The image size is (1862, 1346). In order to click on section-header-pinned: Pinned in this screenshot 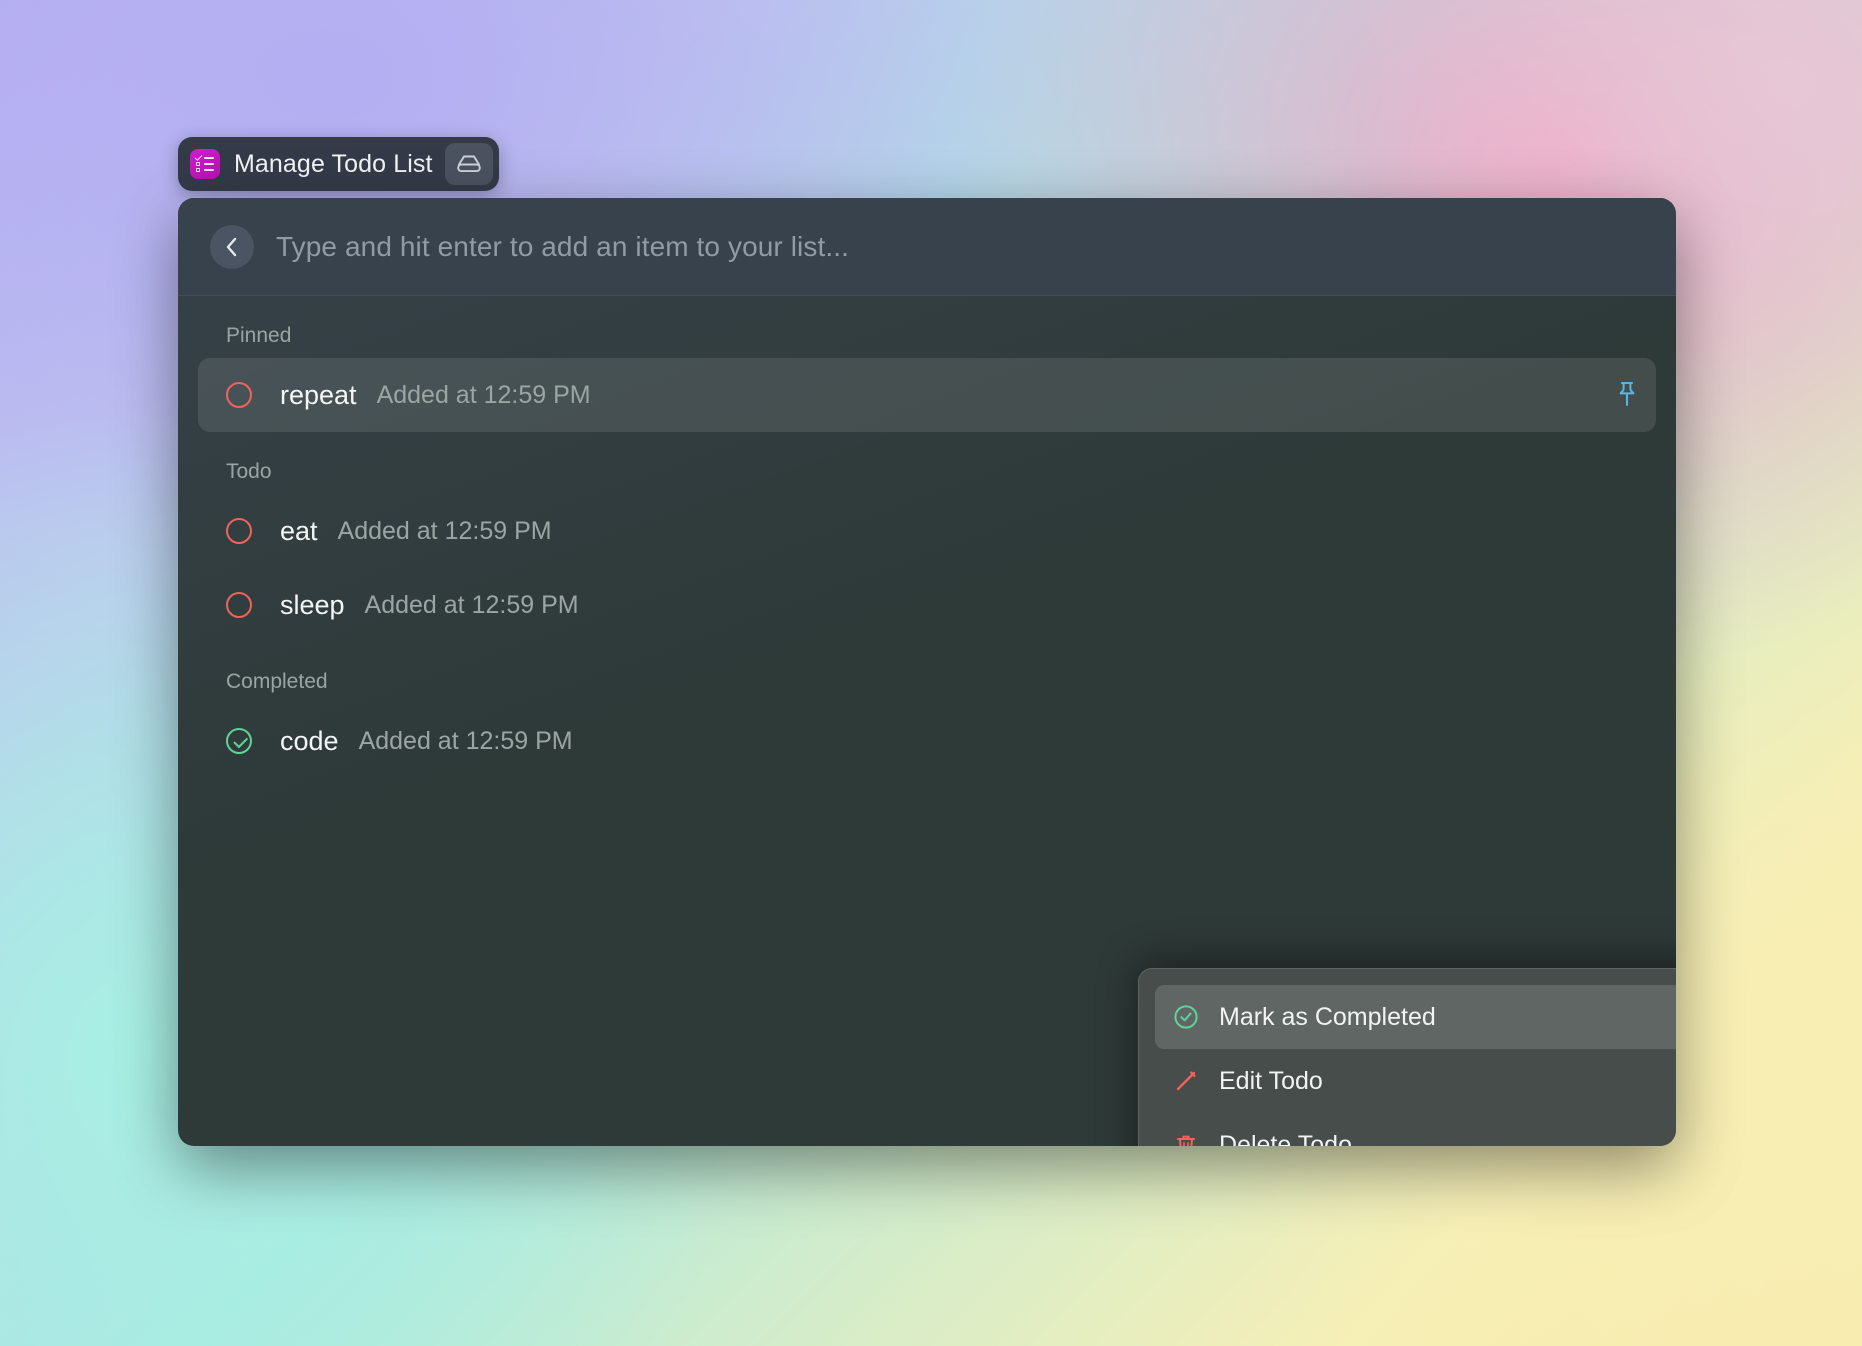, I will do `click(259, 335)`.